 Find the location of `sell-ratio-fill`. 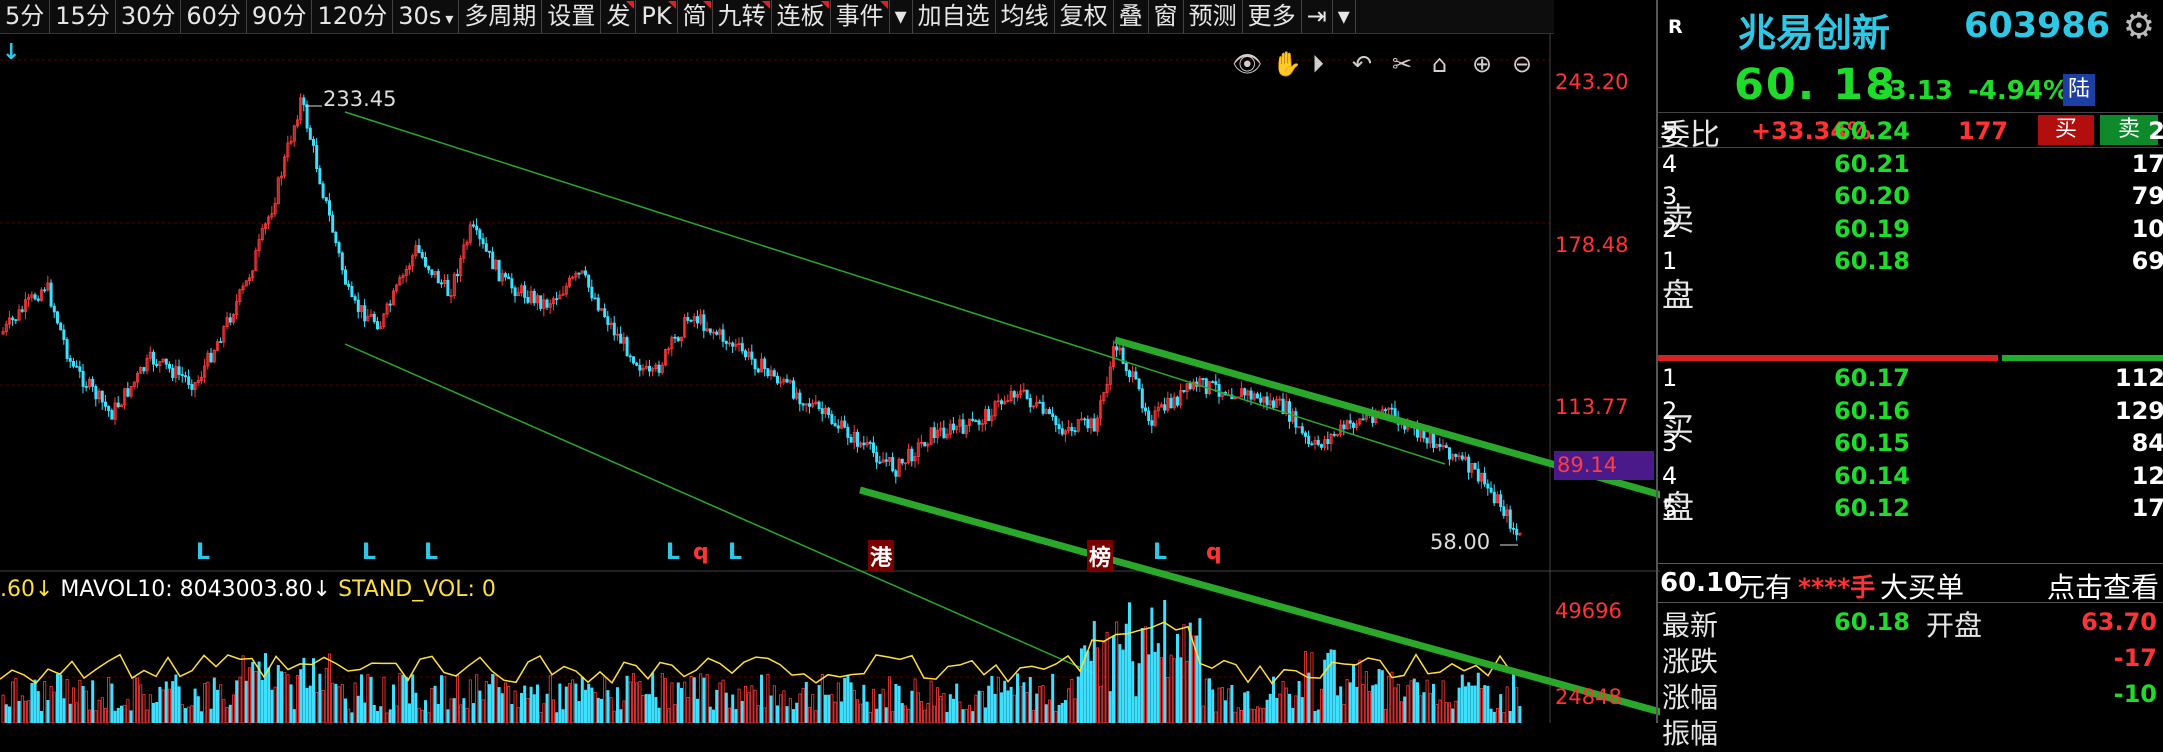

sell-ratio-fill is located at coordinates (2082, 358).